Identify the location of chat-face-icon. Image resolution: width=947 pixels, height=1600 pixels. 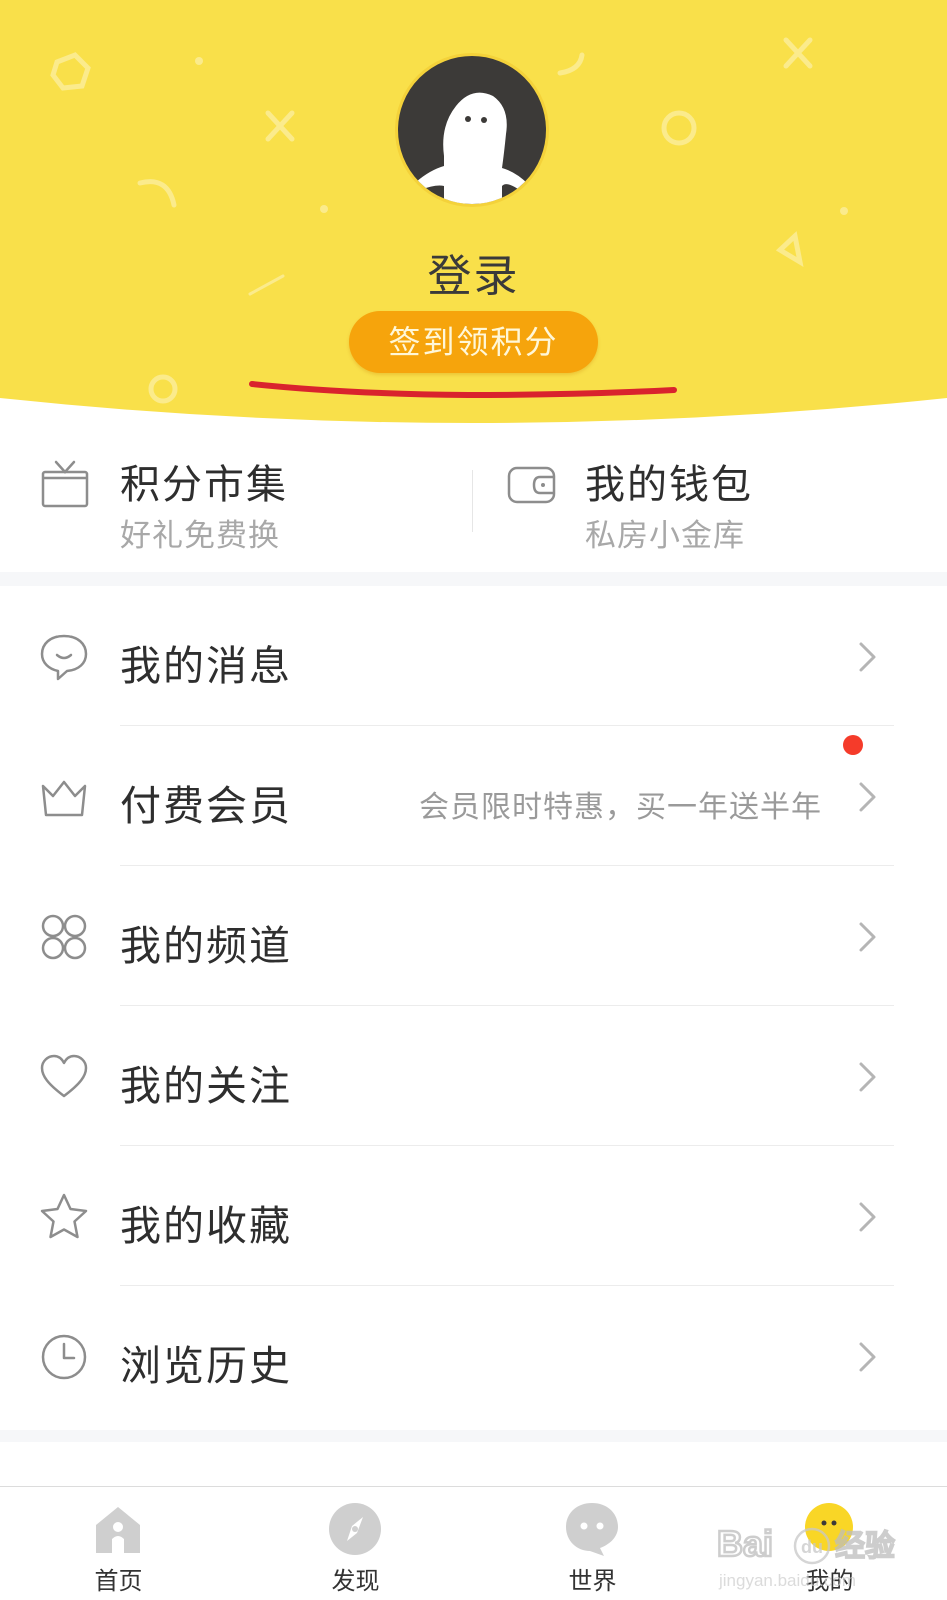
(592, 1529).